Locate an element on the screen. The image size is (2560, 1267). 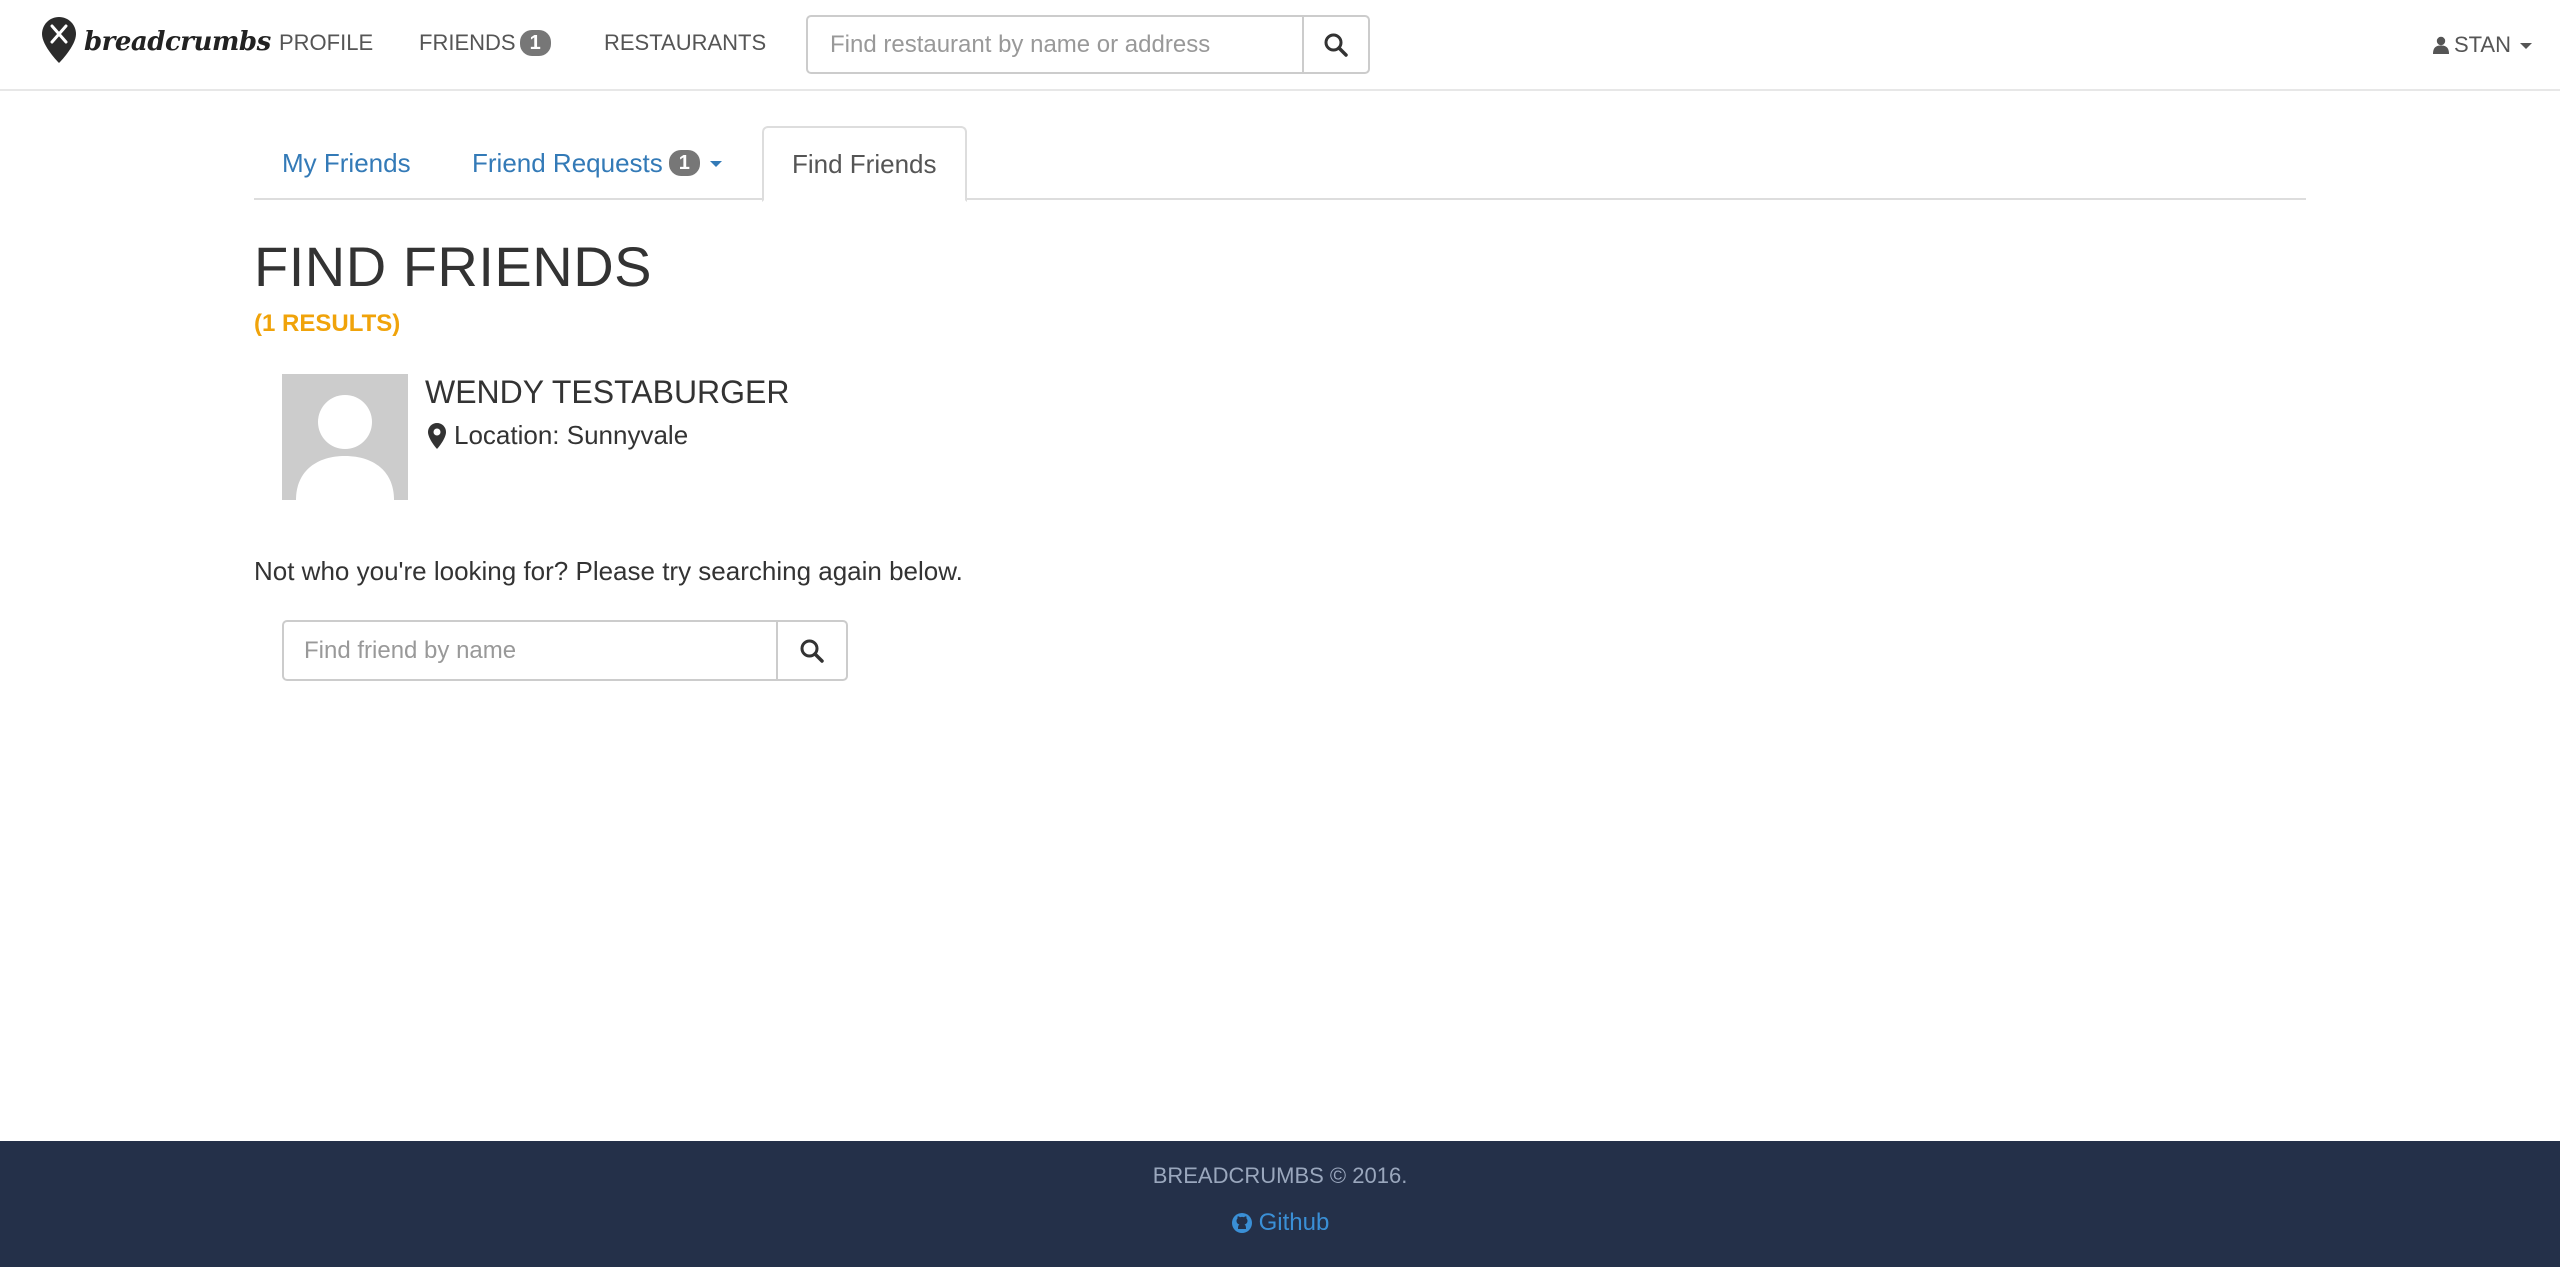
user-name: STAN is located at coordinates (2482, 44).